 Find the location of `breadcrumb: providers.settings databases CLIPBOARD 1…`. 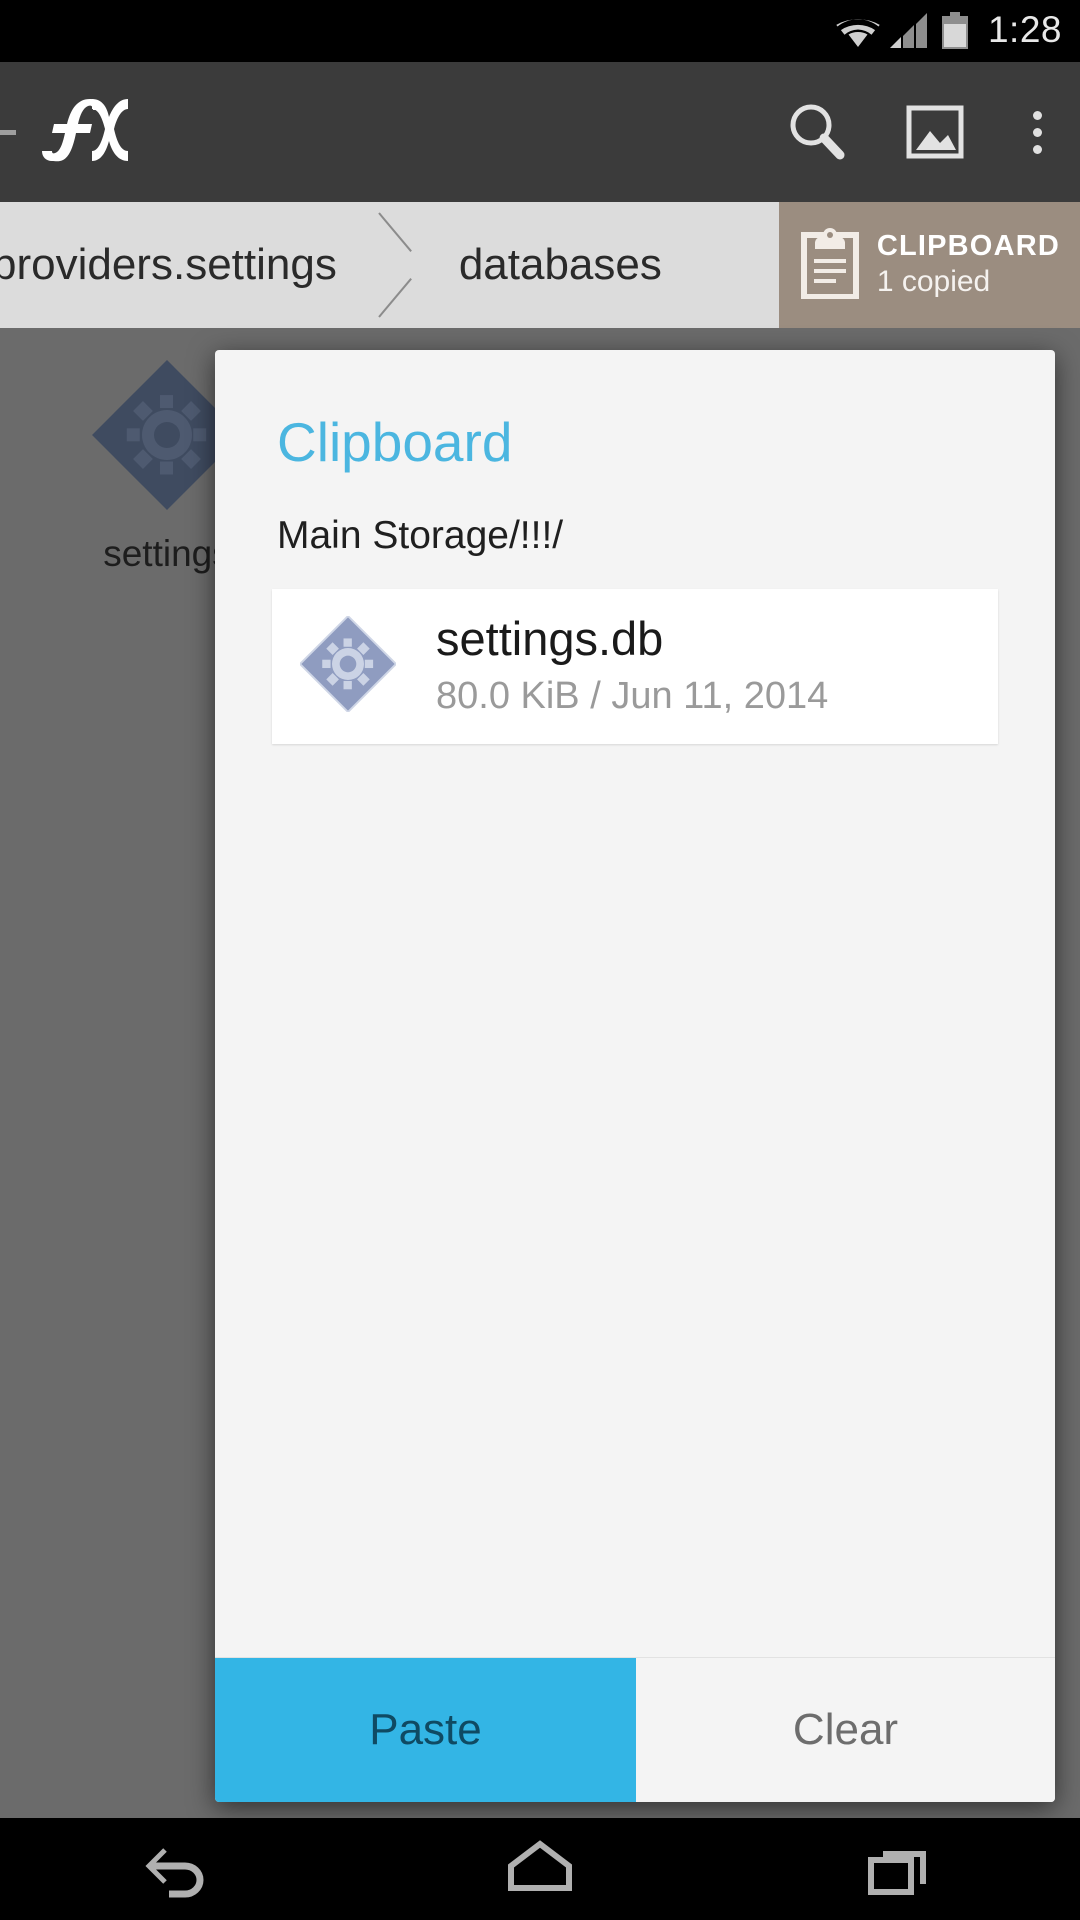

breadcrumb: providers.settings databases CLIPBOARD 1… is located at coordinates (540, 265).